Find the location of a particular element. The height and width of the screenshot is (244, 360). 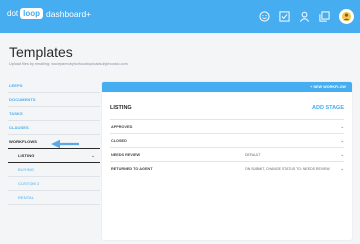

sidebar-subitem-custom2: CUSTOM 2 is located at coordinates (54, 184).